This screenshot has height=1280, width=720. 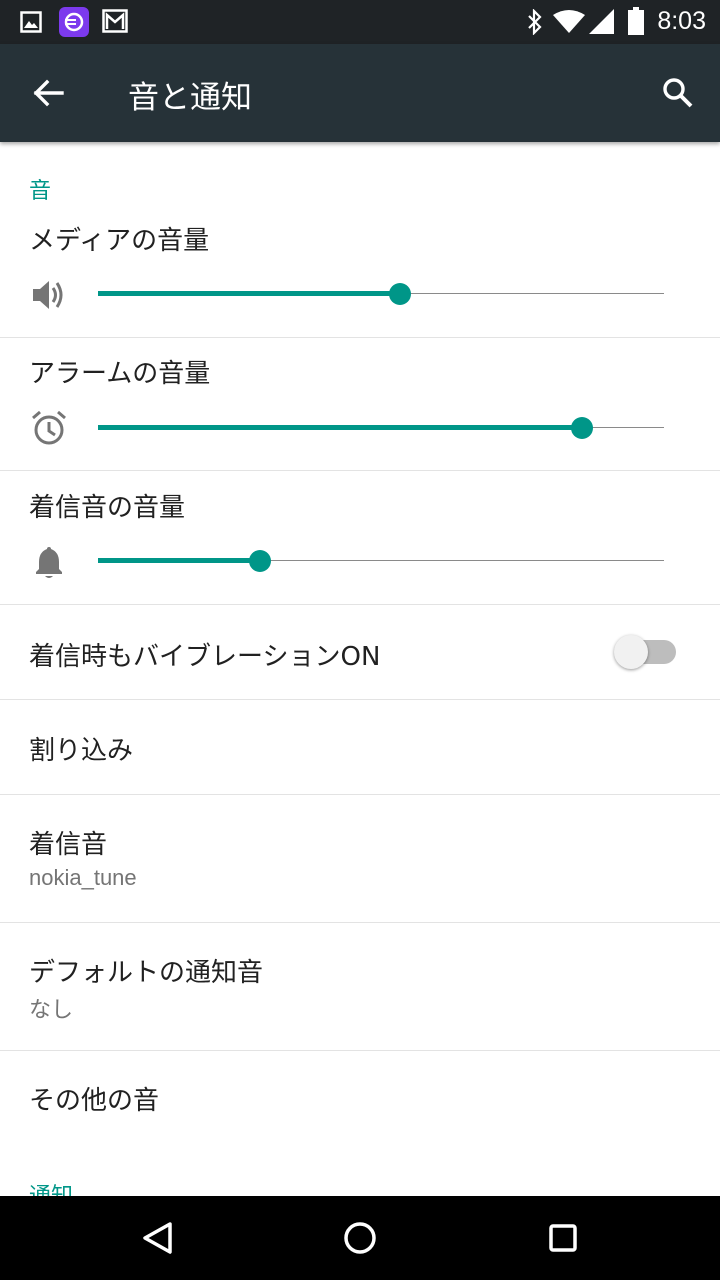 I want to click on other-sounds-row: その他の音, so click(x=360, y=1098).